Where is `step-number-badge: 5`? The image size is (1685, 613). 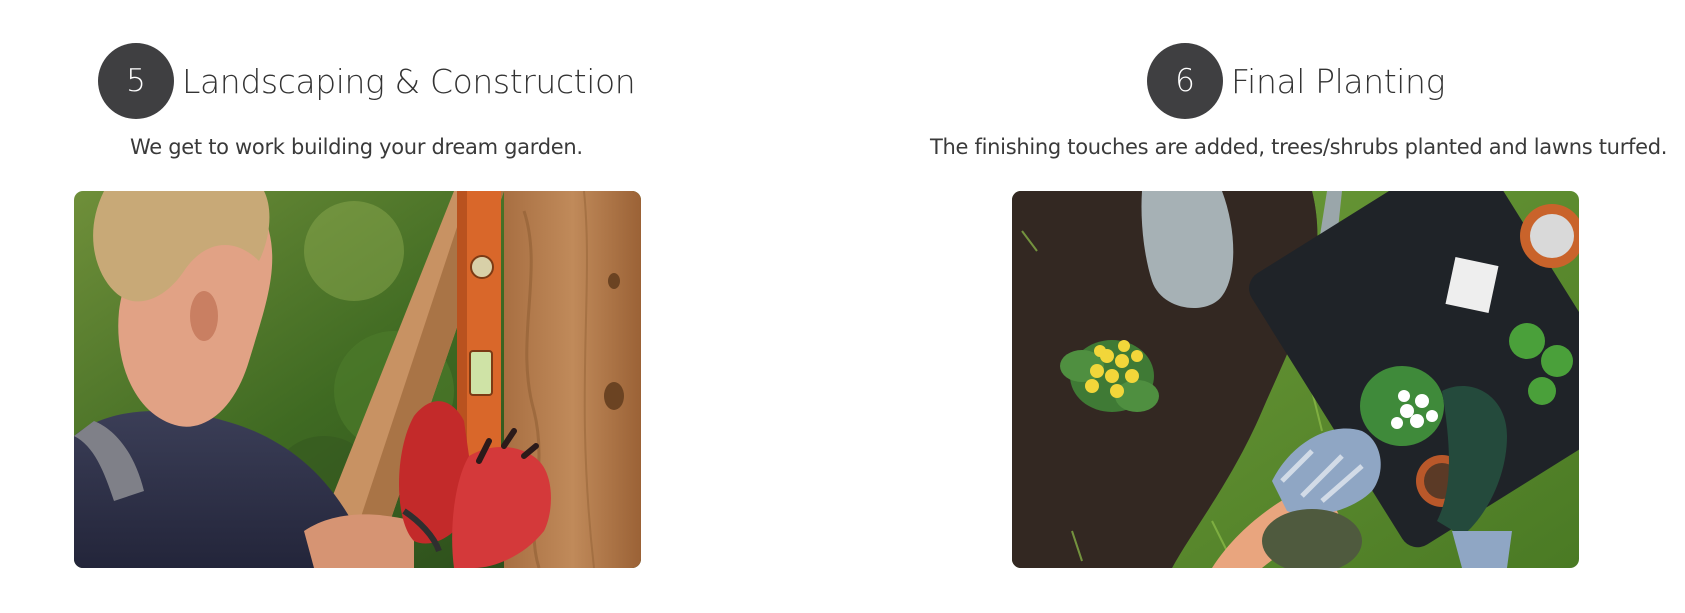 step-number-badge: 5 is located at coordinates (136, 81).